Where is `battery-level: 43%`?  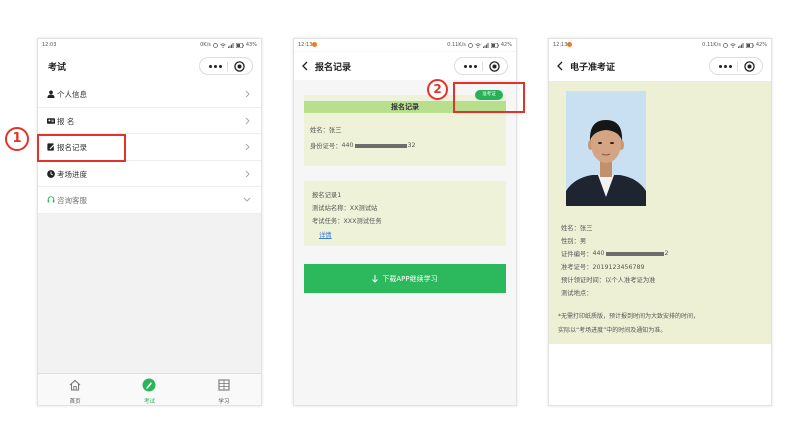
battery-level: 43% is located at coordinates (251, 45).